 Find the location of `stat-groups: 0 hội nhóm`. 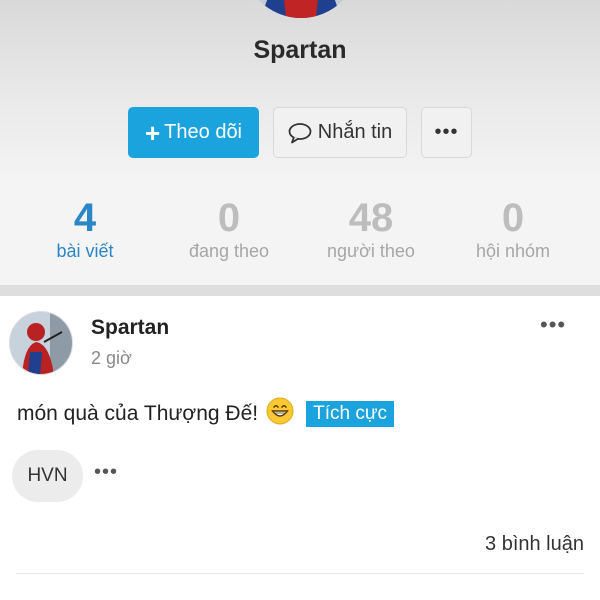

stat-groups: 0 hội nhóm is located at coordinates (513, 218).